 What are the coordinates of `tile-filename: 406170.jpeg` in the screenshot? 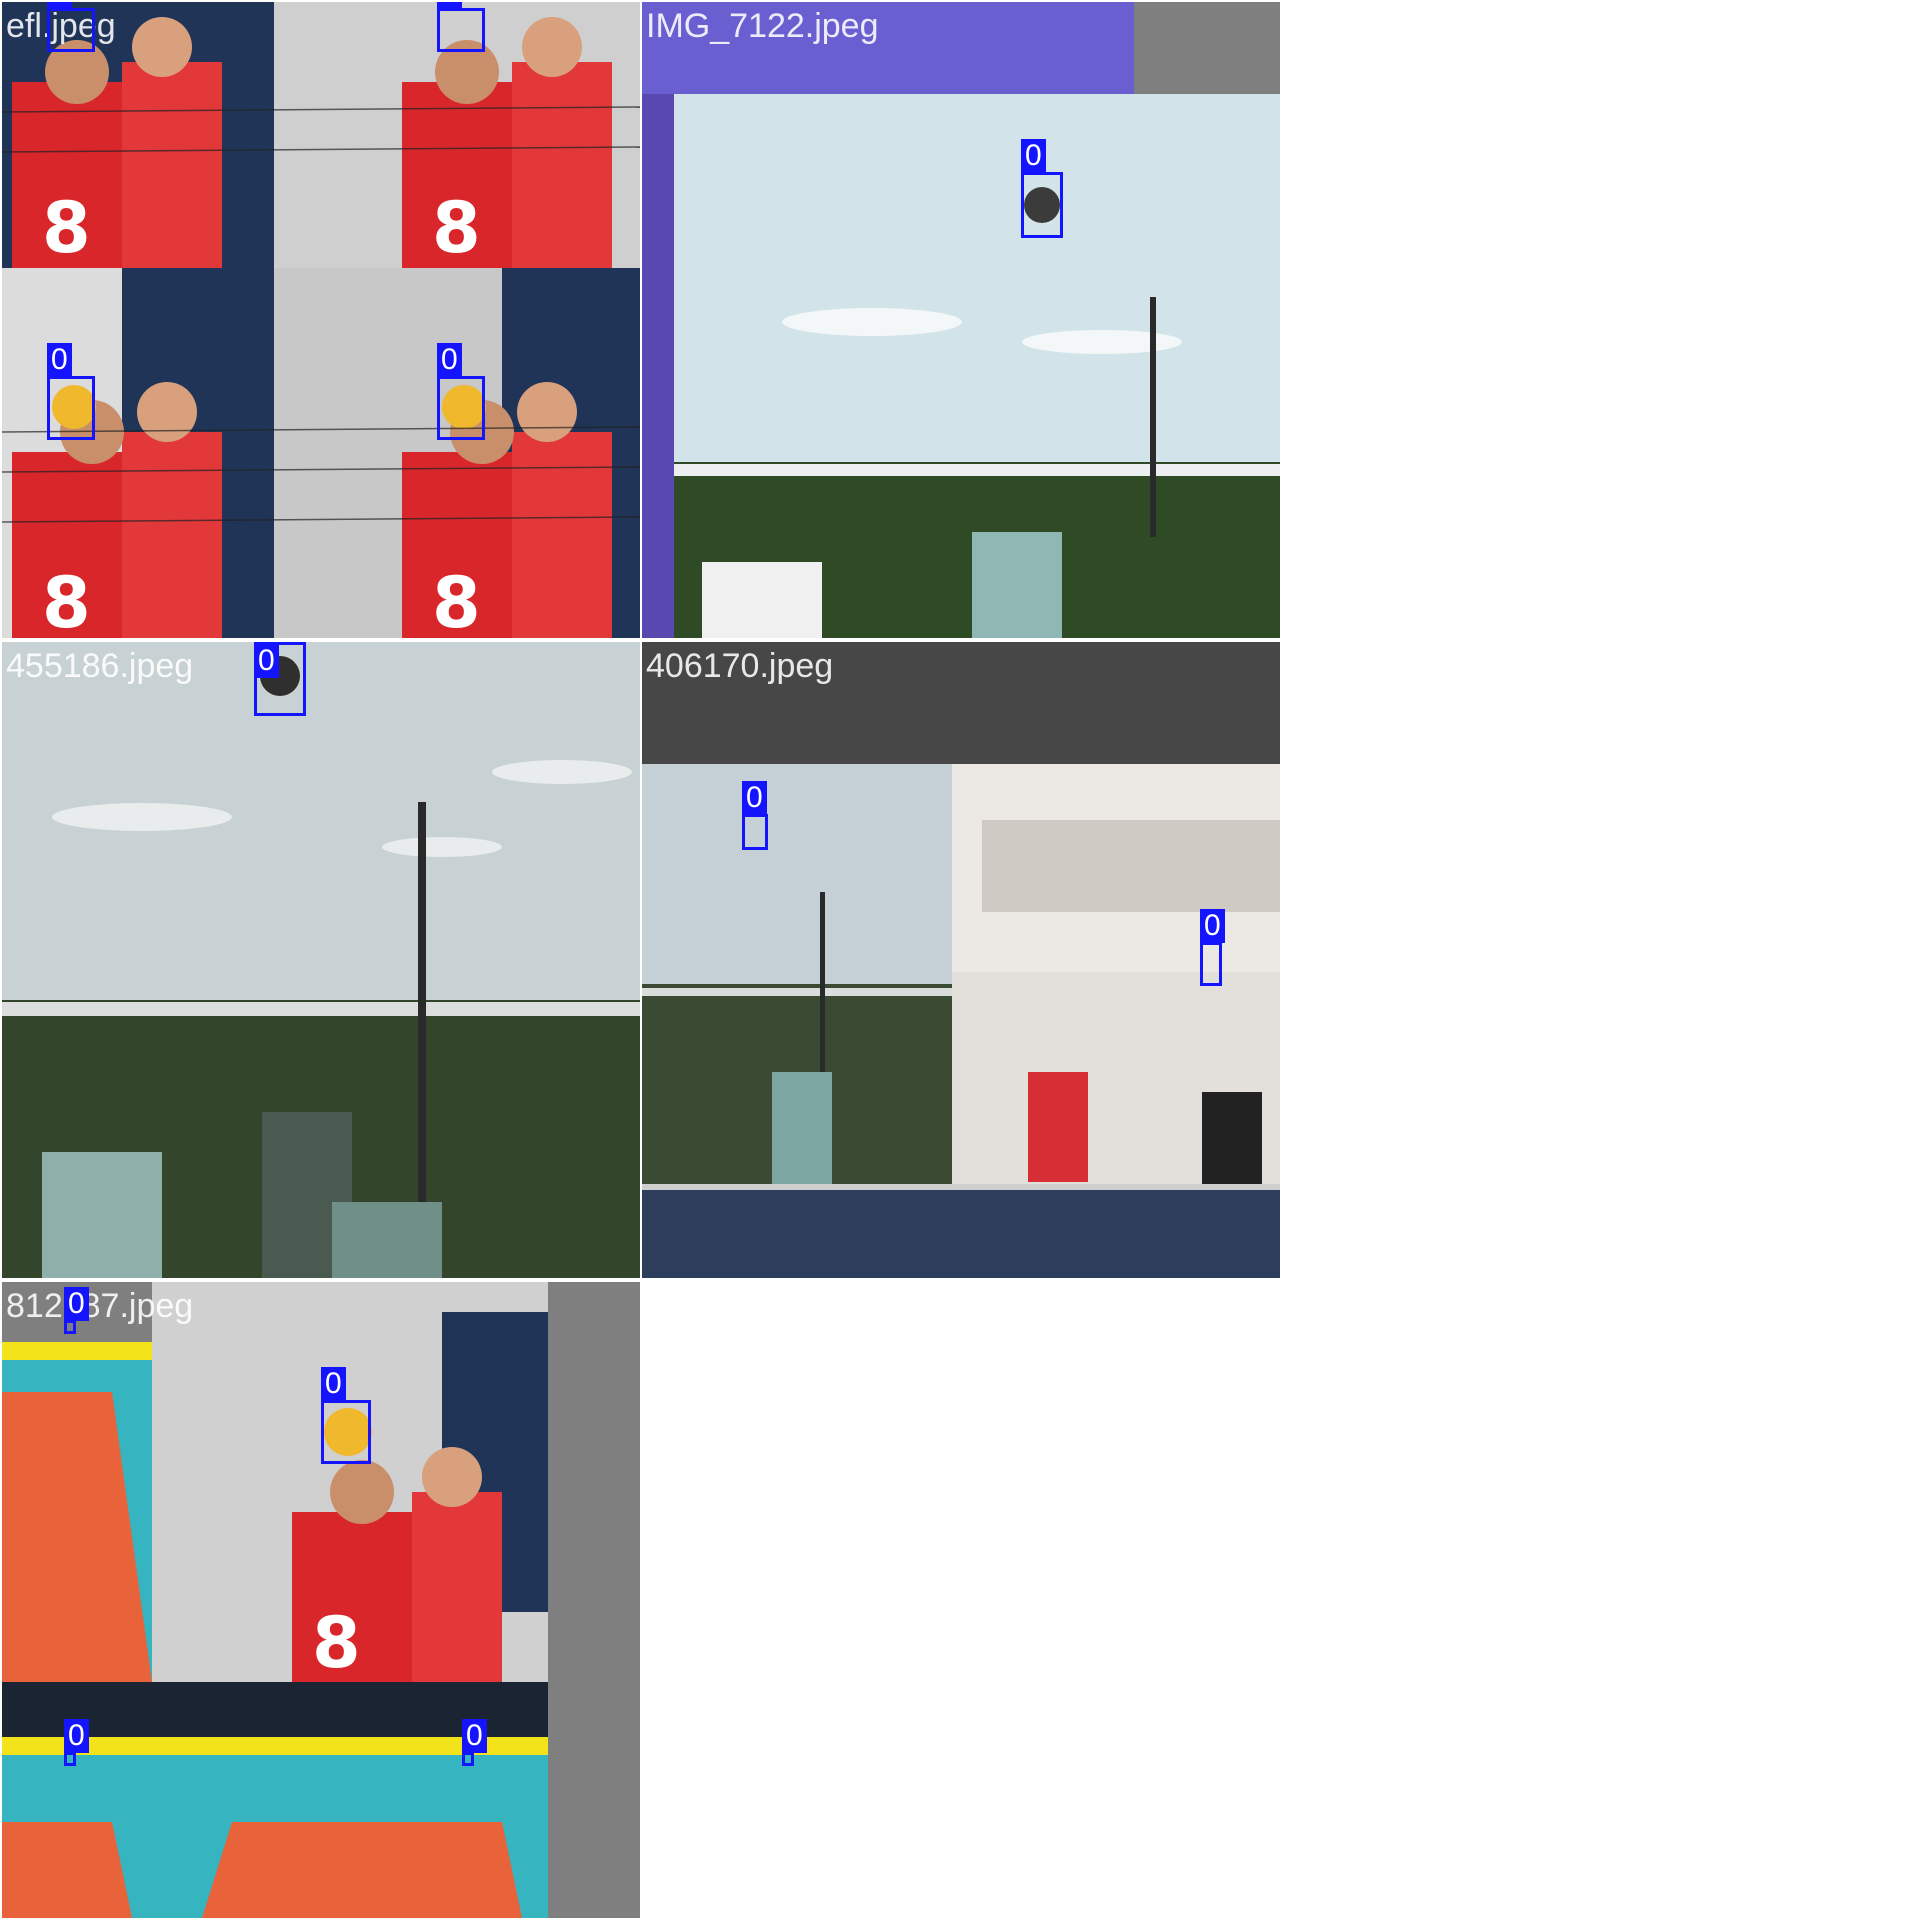 It's located at (740, 666).